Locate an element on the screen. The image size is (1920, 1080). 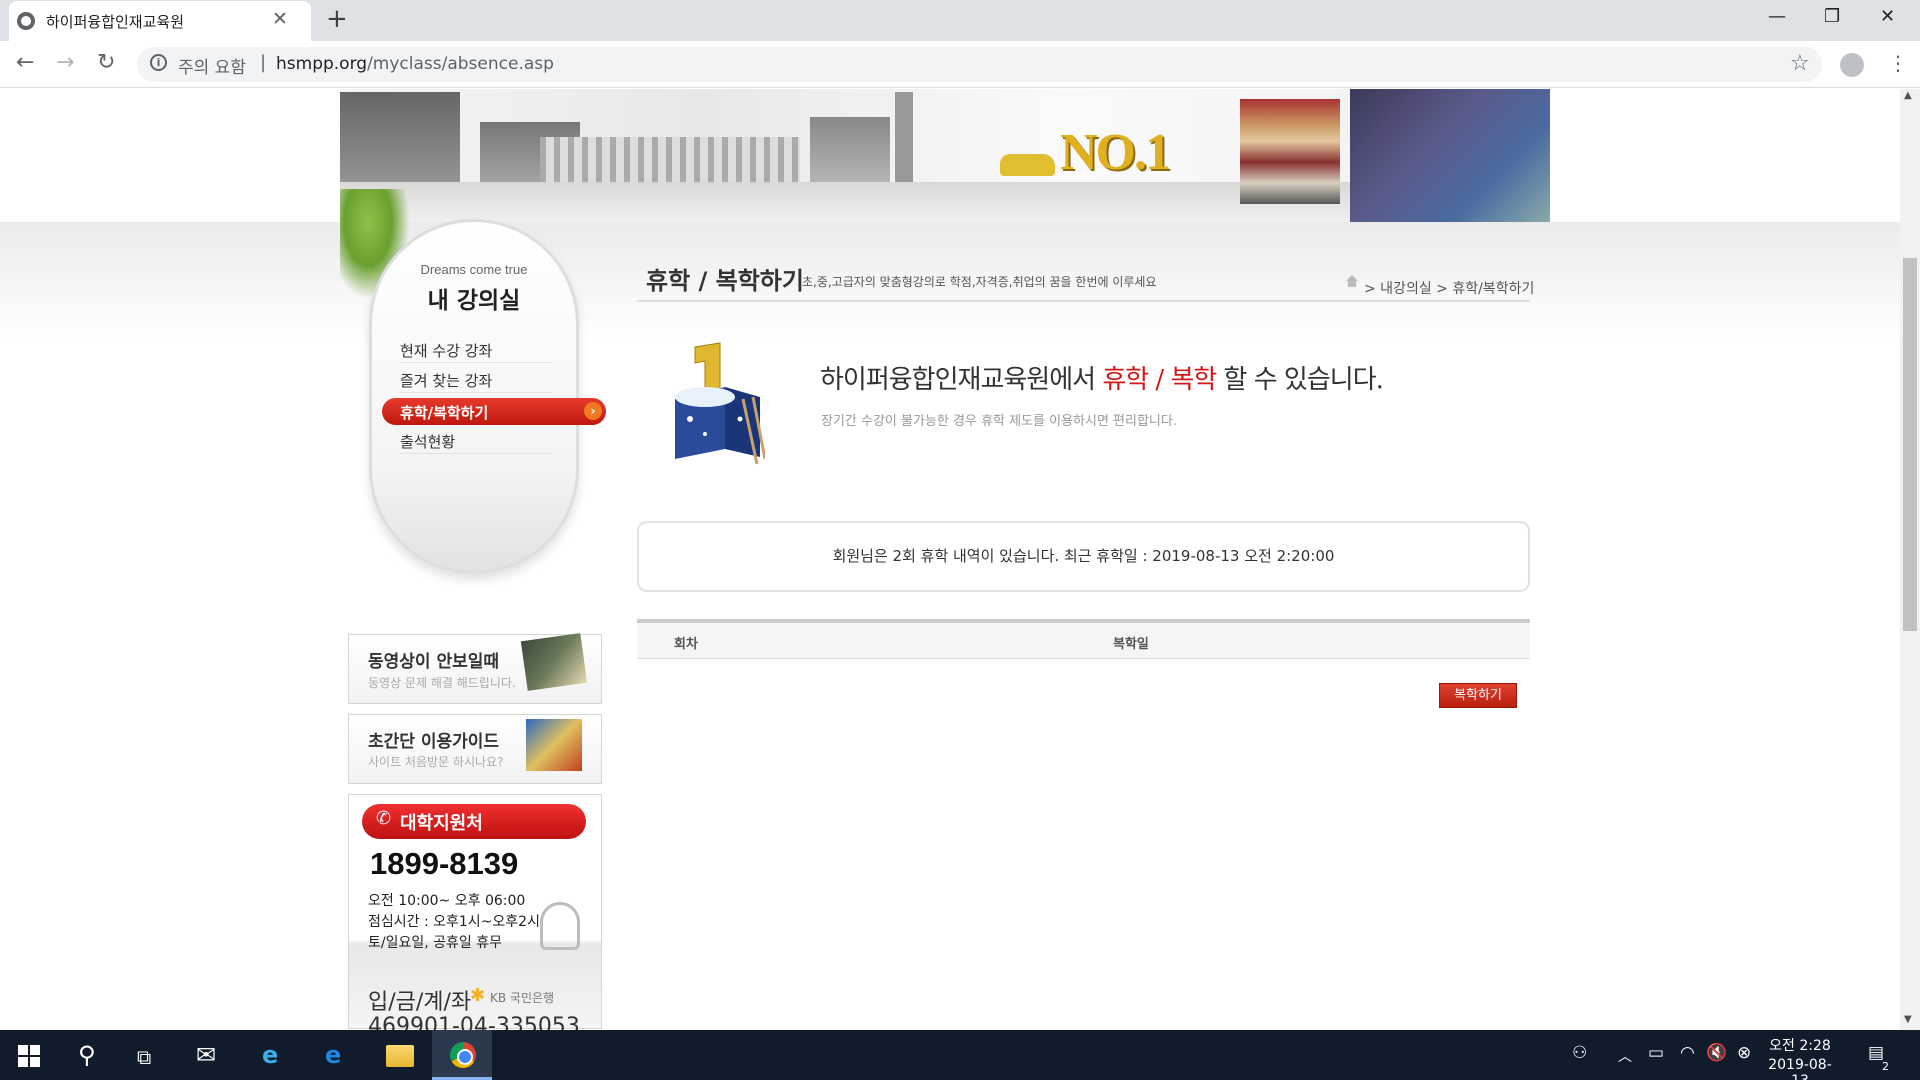
person-icon is located at coordinates (560, 926).